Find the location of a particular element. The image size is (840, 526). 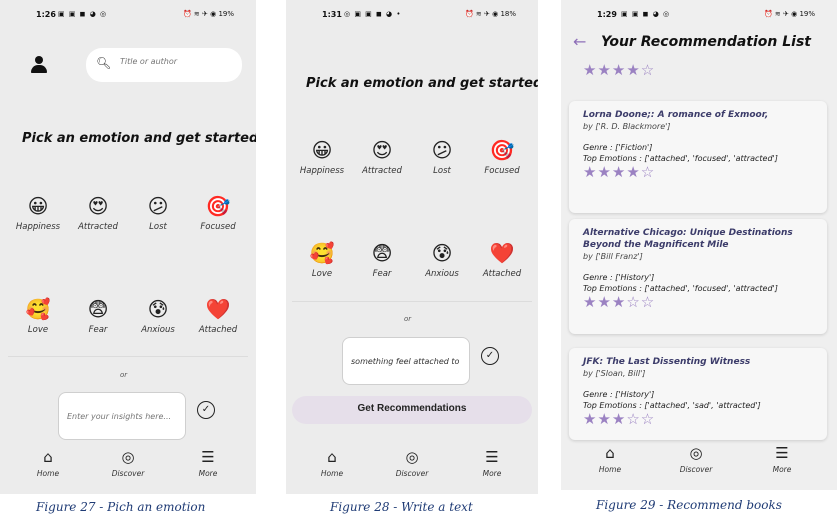

attached-icon: ❤️ is located at coordinates (218, 309).